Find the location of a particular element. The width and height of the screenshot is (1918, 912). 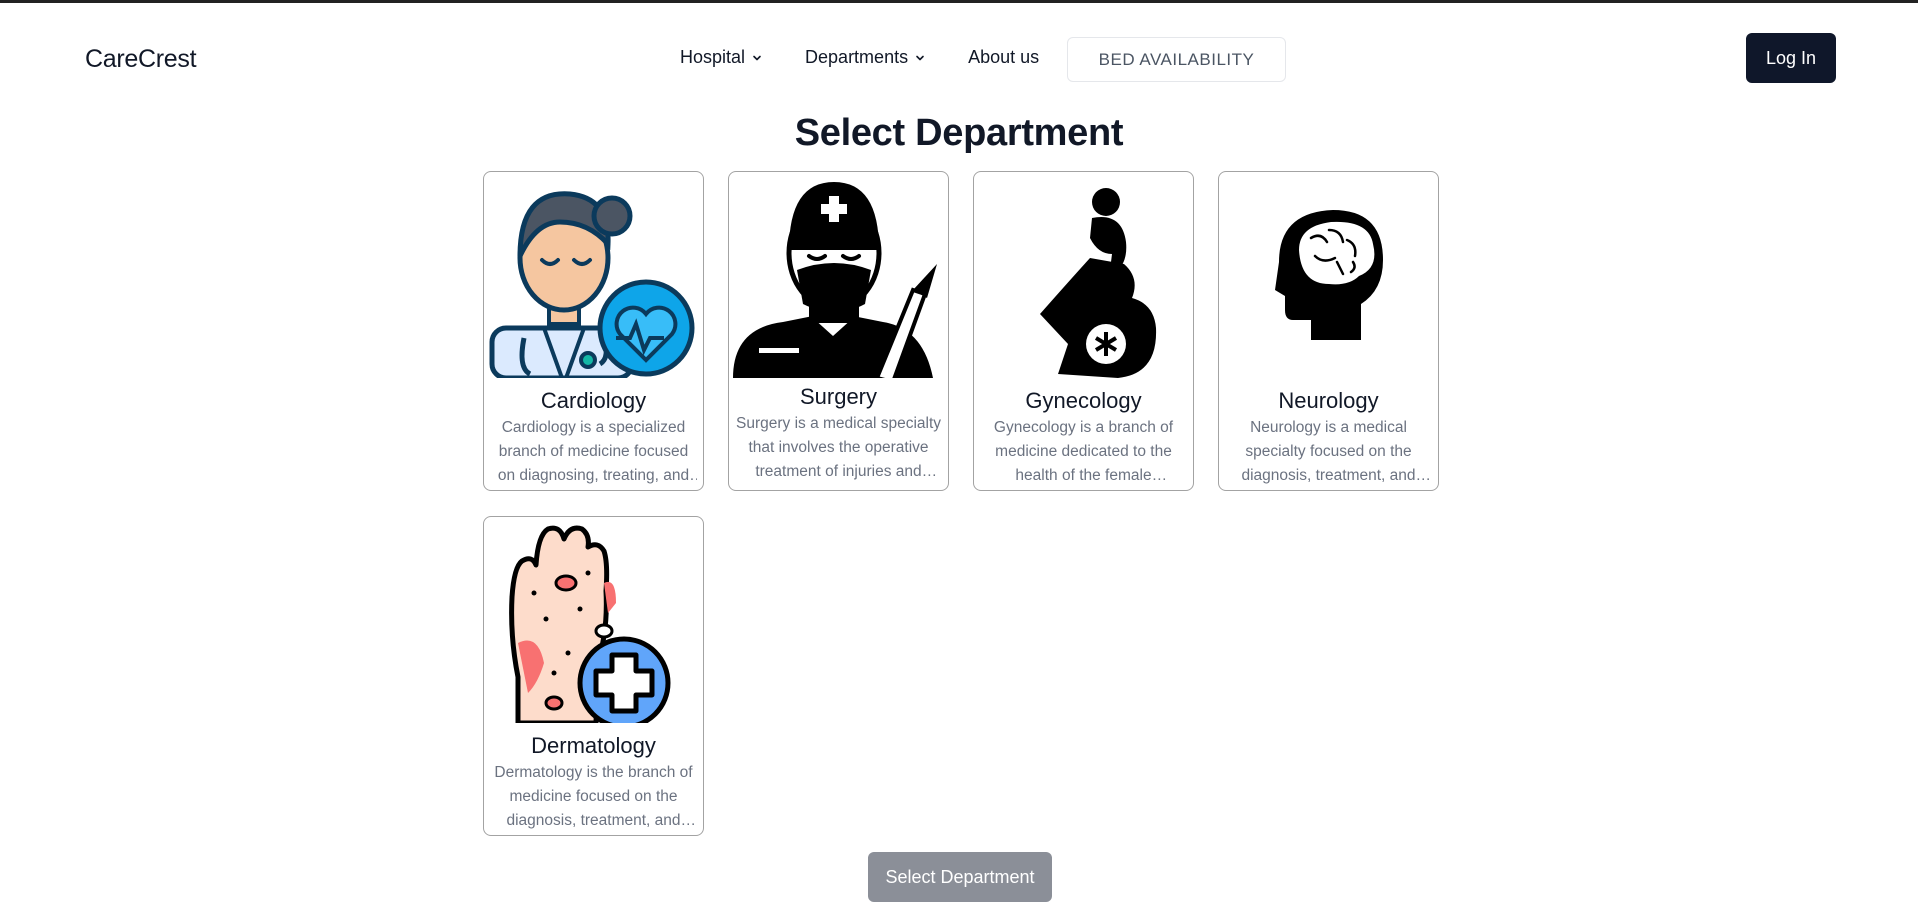

cardiologist-doctor-icon is located at coordinates (592, 284).